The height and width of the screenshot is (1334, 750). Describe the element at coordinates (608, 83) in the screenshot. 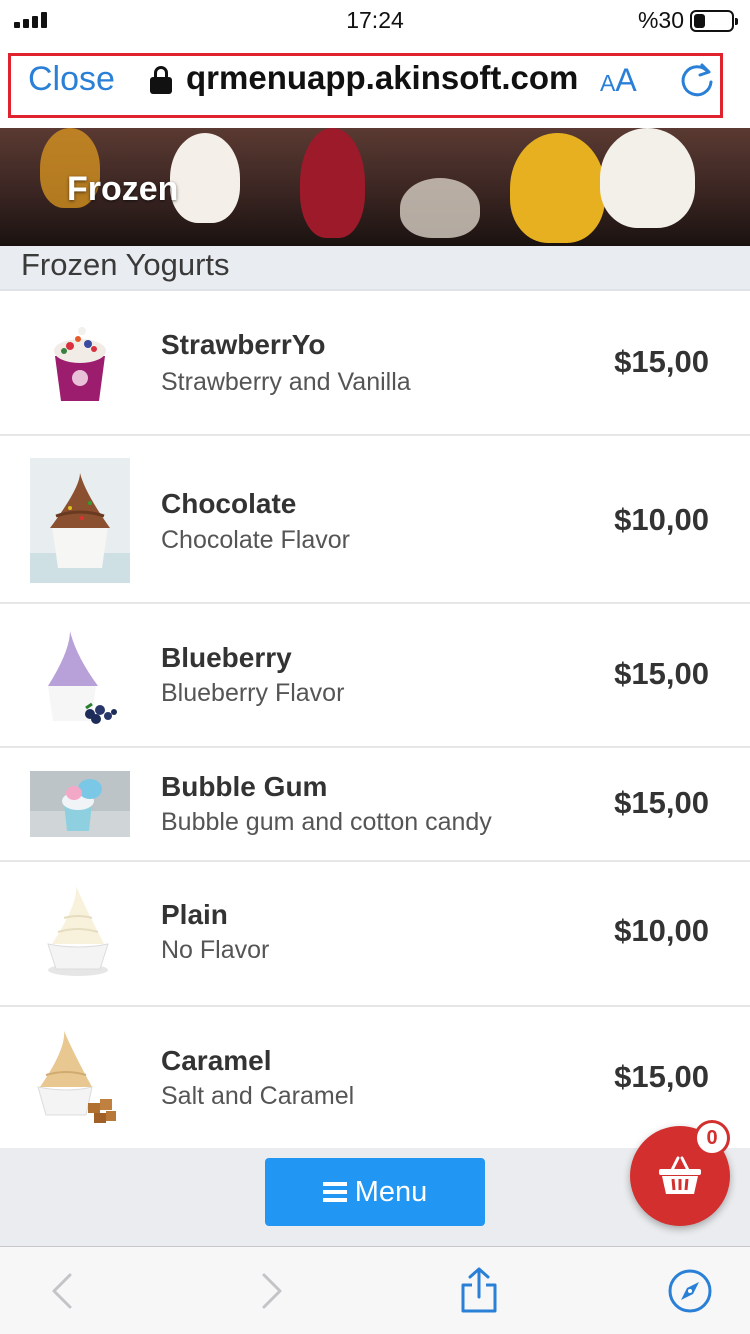

I see `text-size-small-glyph: A` at that location.